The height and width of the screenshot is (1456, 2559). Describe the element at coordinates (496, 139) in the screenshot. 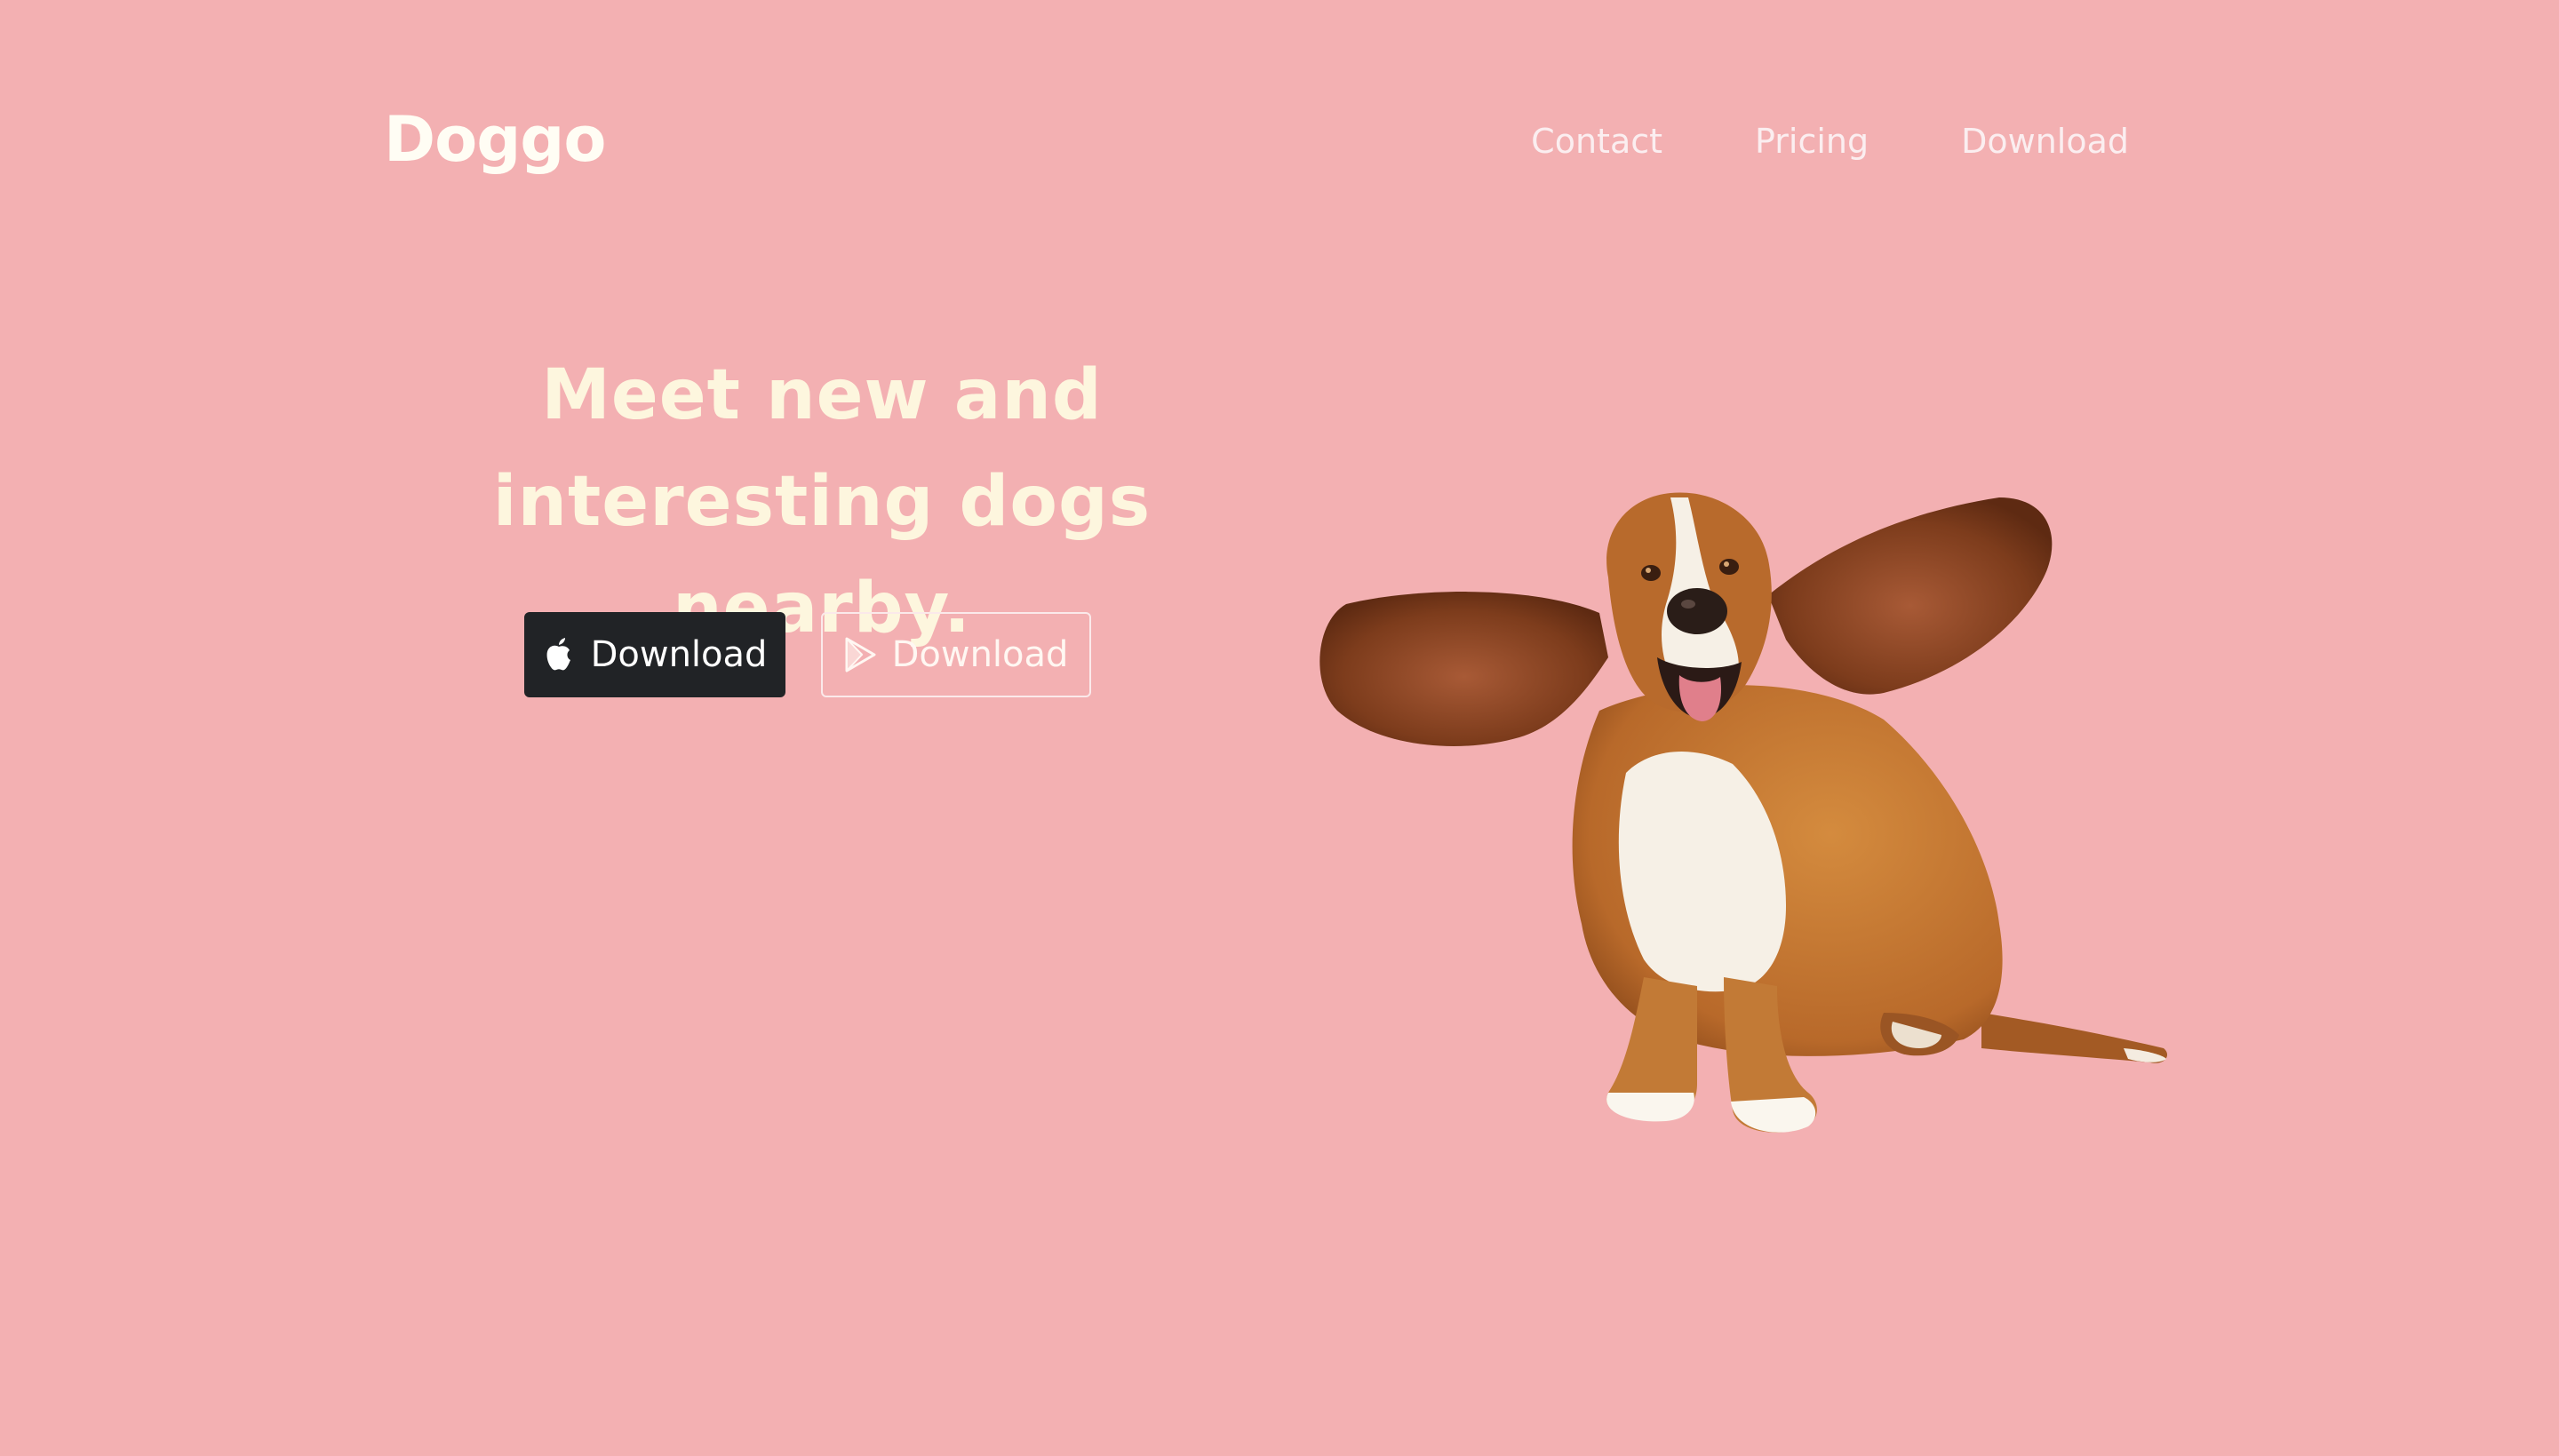

I see `brand-logo: Doggo` at that location.